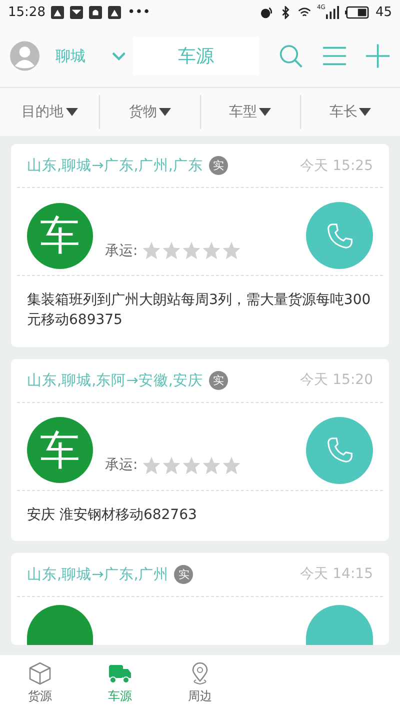  I want to click on nav-tab: 车源, so click(120, 683).